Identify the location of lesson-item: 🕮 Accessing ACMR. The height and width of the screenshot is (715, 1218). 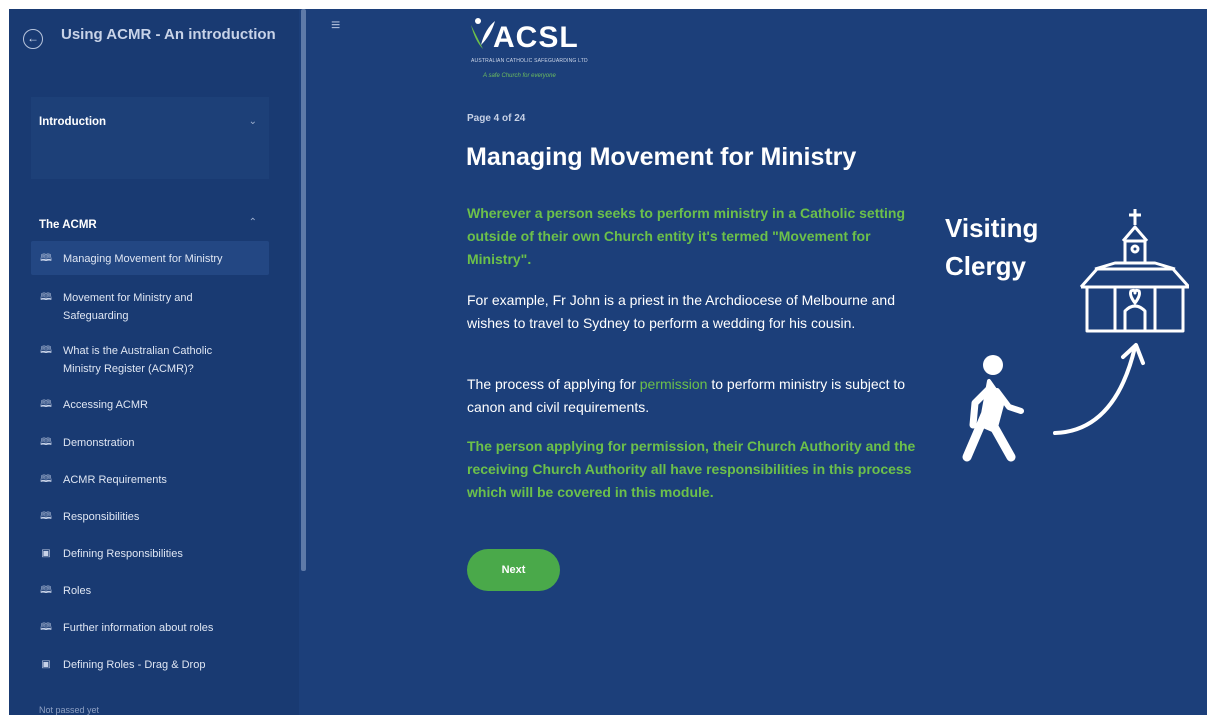
(150, 406).